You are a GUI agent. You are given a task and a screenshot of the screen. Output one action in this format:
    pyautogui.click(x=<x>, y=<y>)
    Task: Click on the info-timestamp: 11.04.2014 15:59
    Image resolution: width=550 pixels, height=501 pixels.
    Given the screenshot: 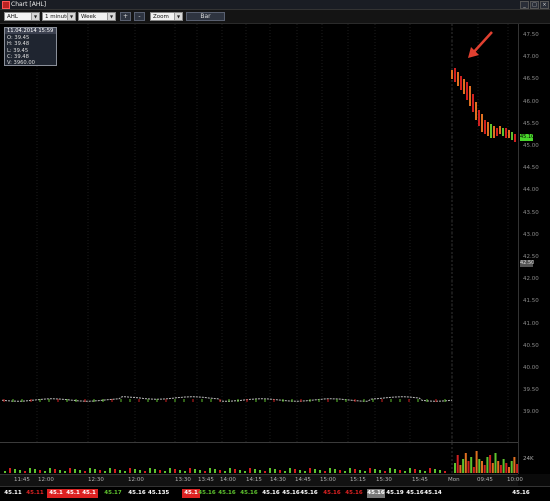 What is the action you would take?
    pyautogui.click(x=30, y=31)
    